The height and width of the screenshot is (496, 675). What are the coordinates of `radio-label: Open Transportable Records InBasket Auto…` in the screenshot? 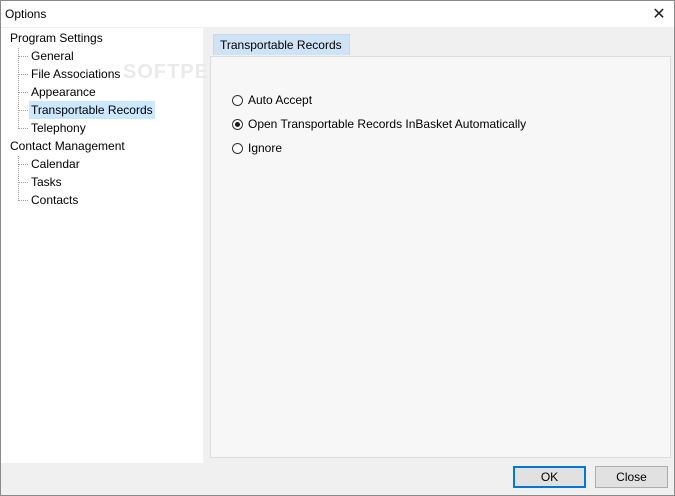 It's located at (387, 124).